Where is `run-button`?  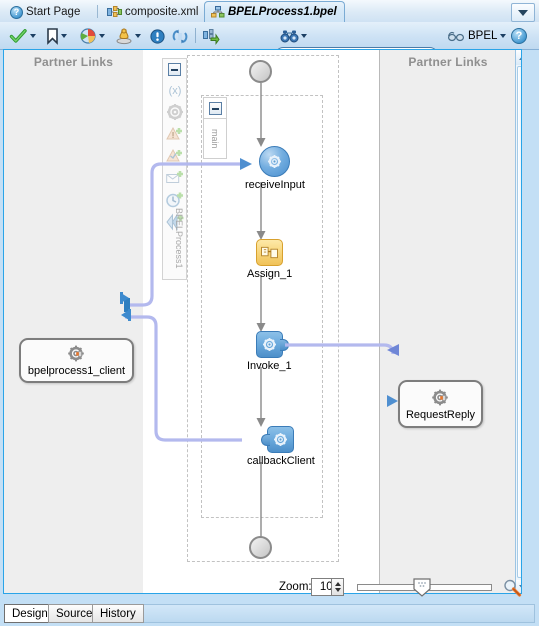
run-button is located at coordinates (92, 36).